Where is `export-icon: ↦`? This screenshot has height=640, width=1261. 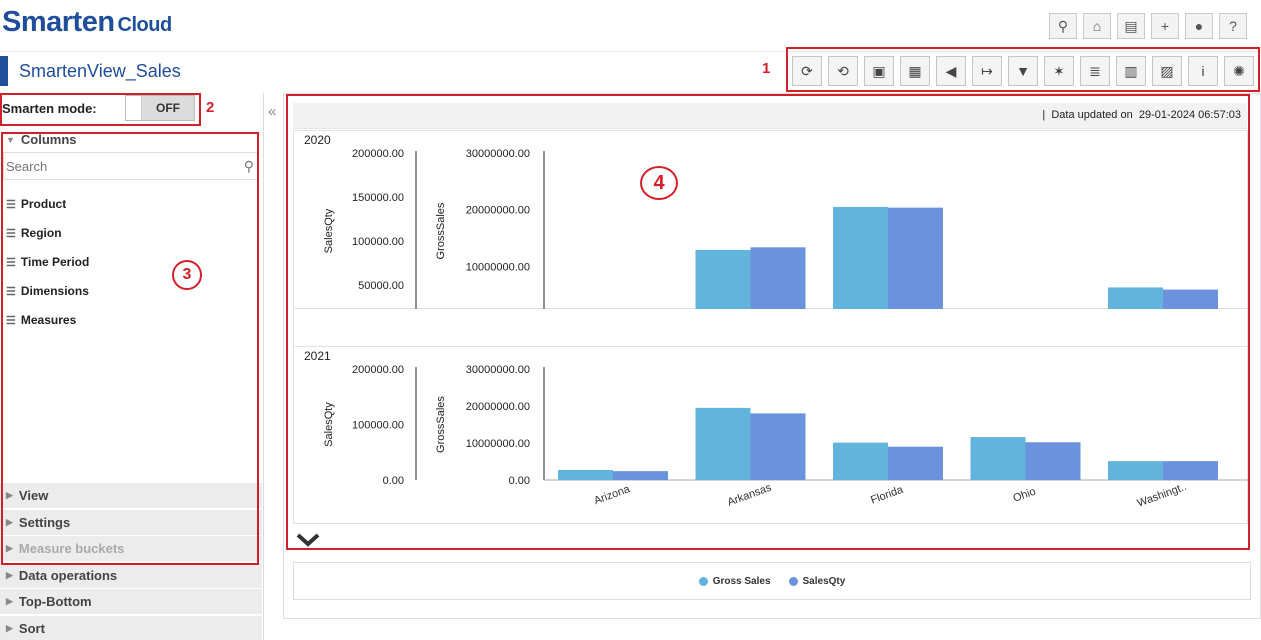
export-icon: ↦ is located at coordinates (987, 71).